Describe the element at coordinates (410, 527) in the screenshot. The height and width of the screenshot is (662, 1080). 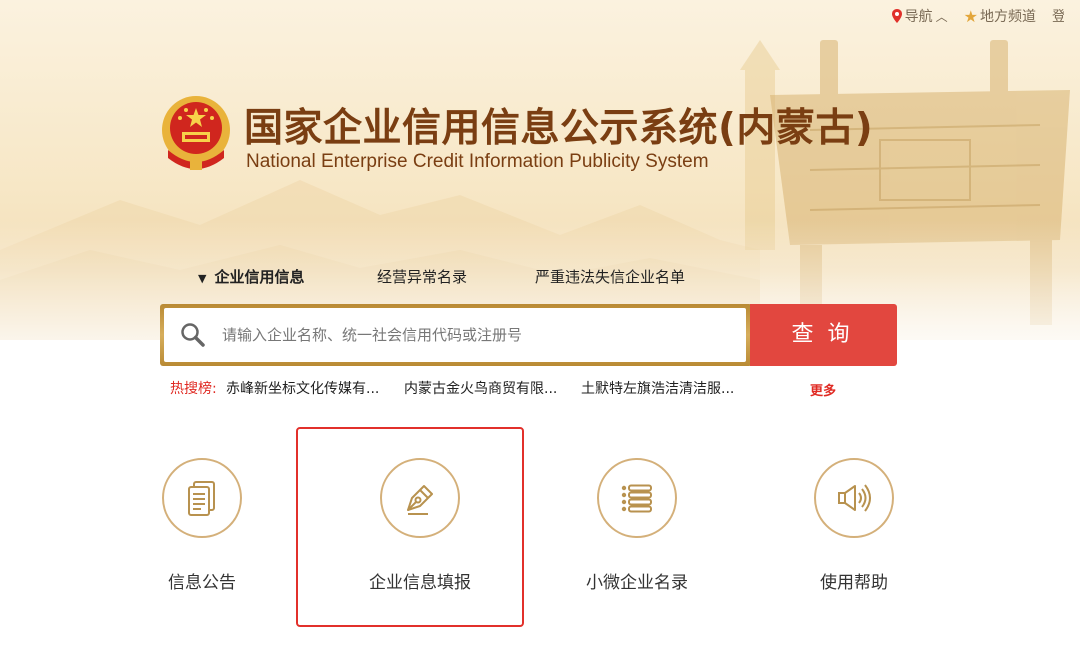
I see `highlight-box` at that location.